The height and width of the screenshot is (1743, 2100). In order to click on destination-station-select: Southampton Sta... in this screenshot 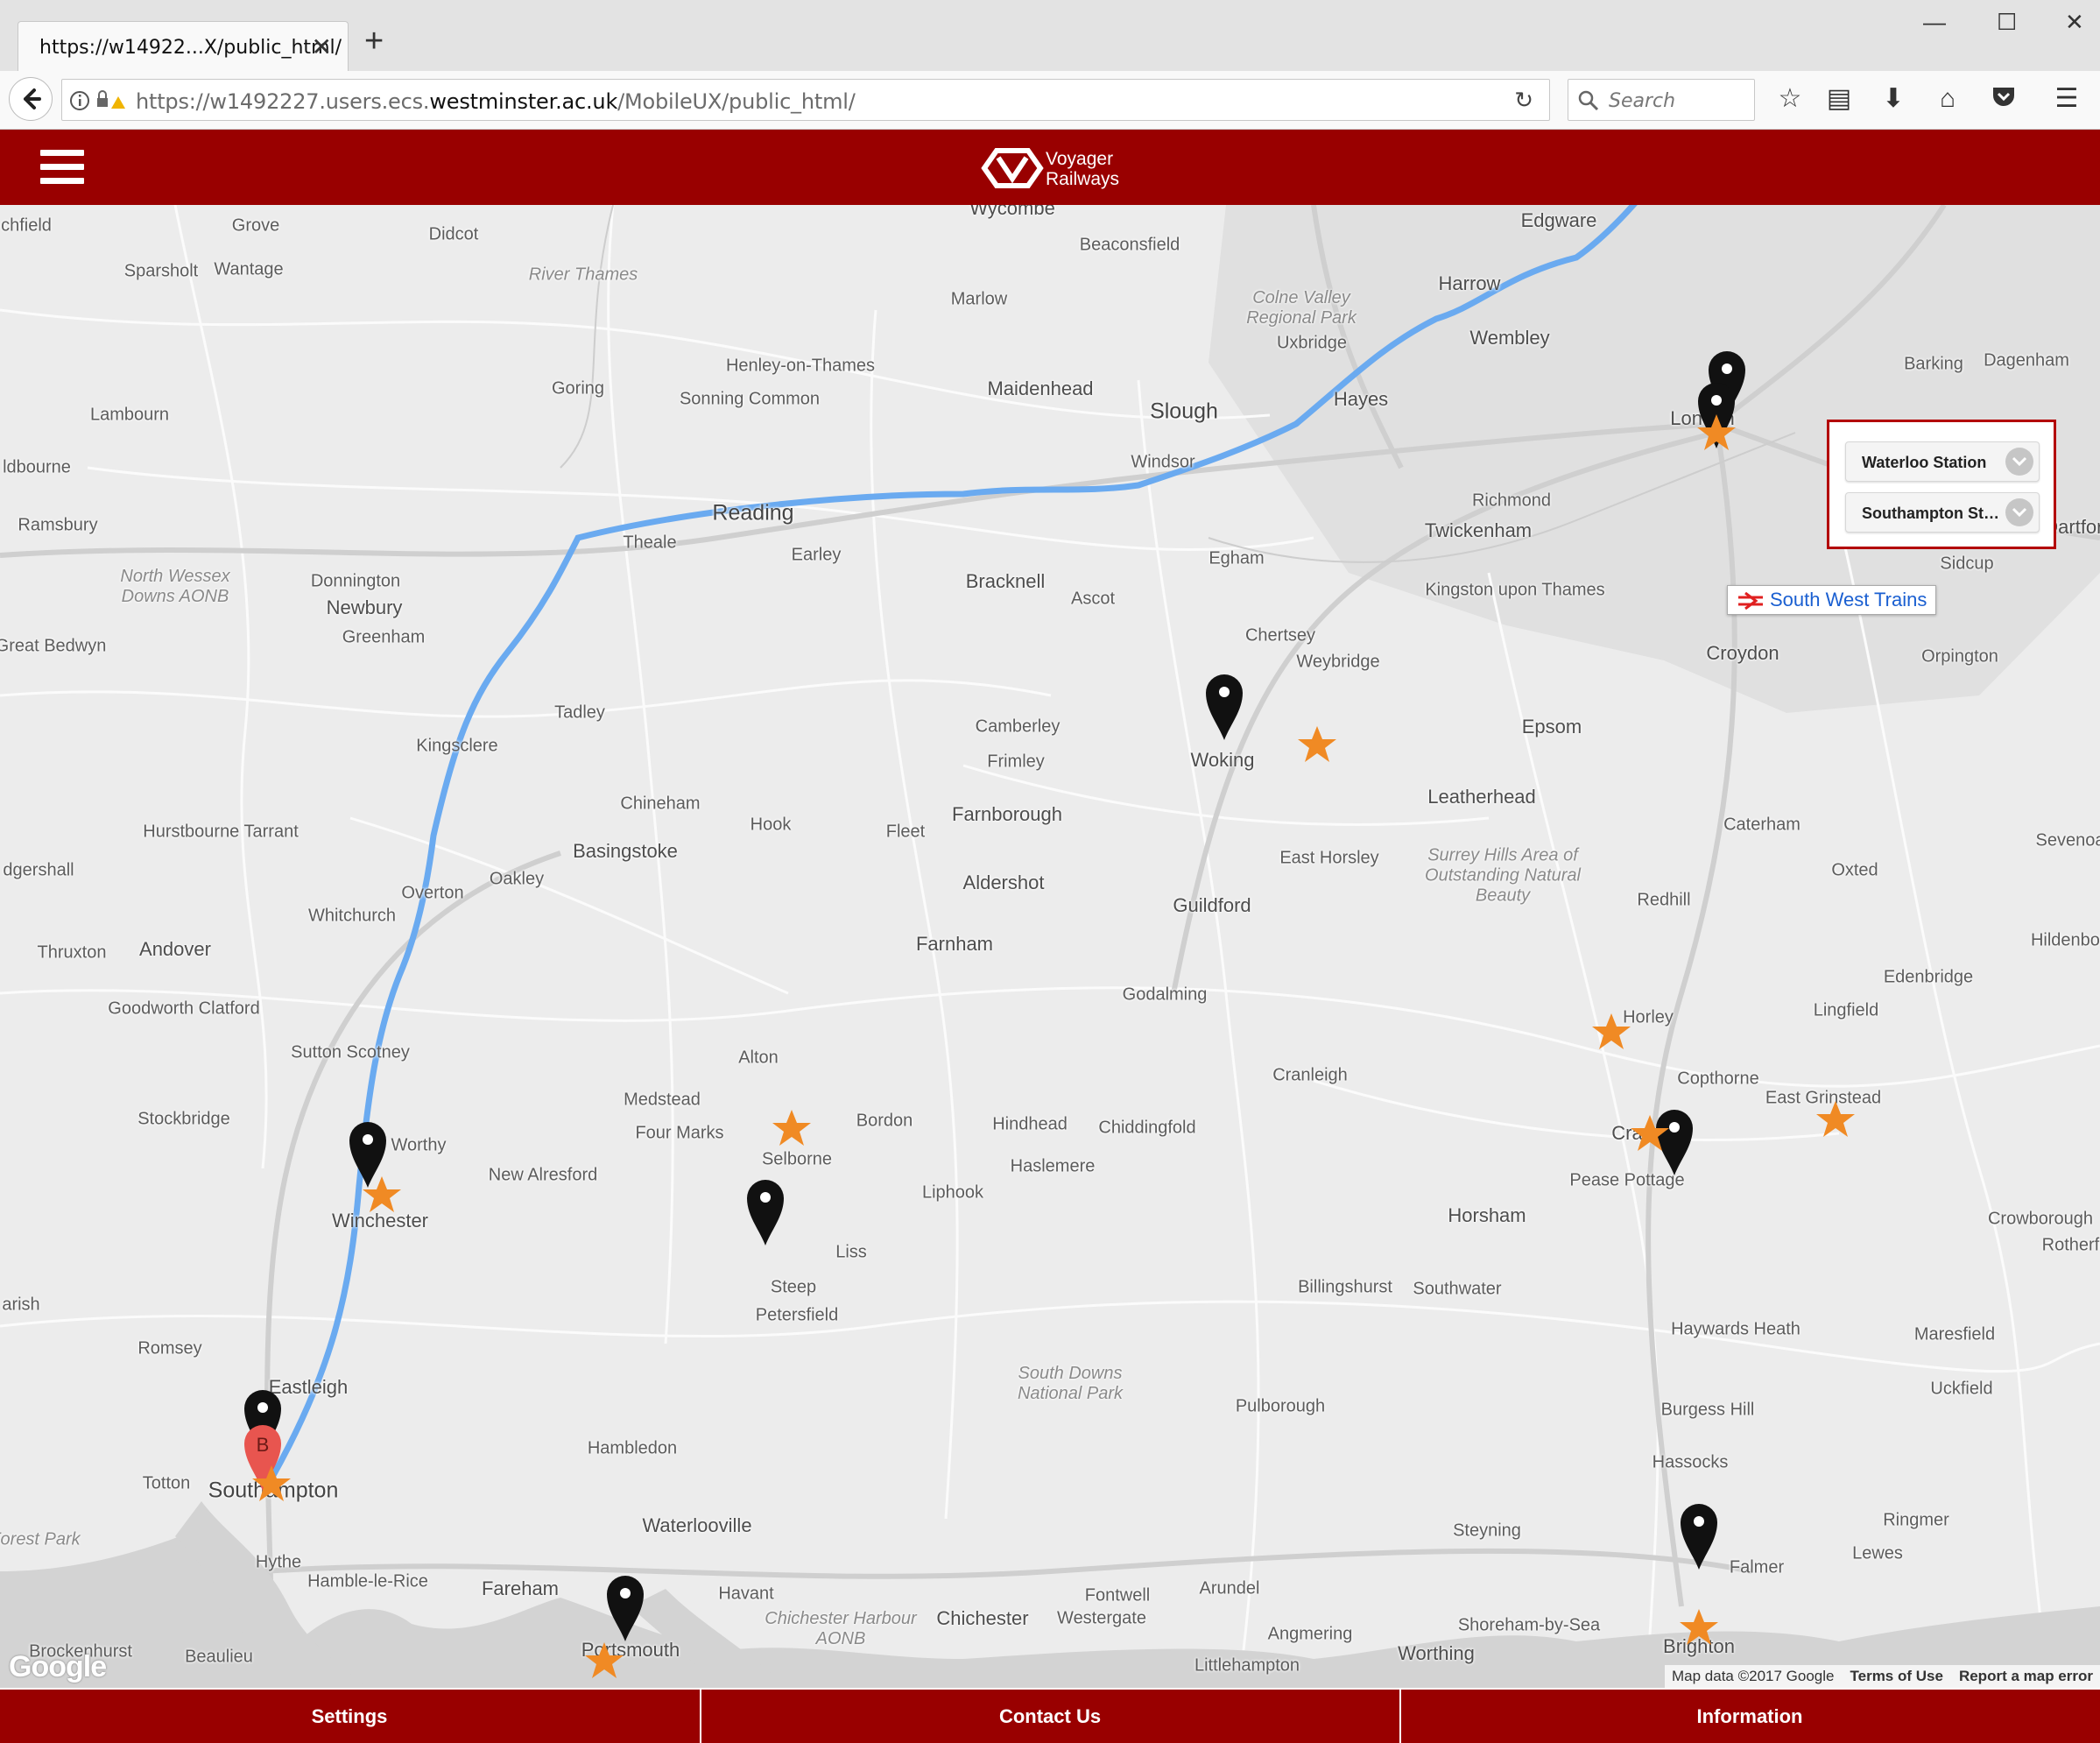, I will do `click(1942, 512)`.